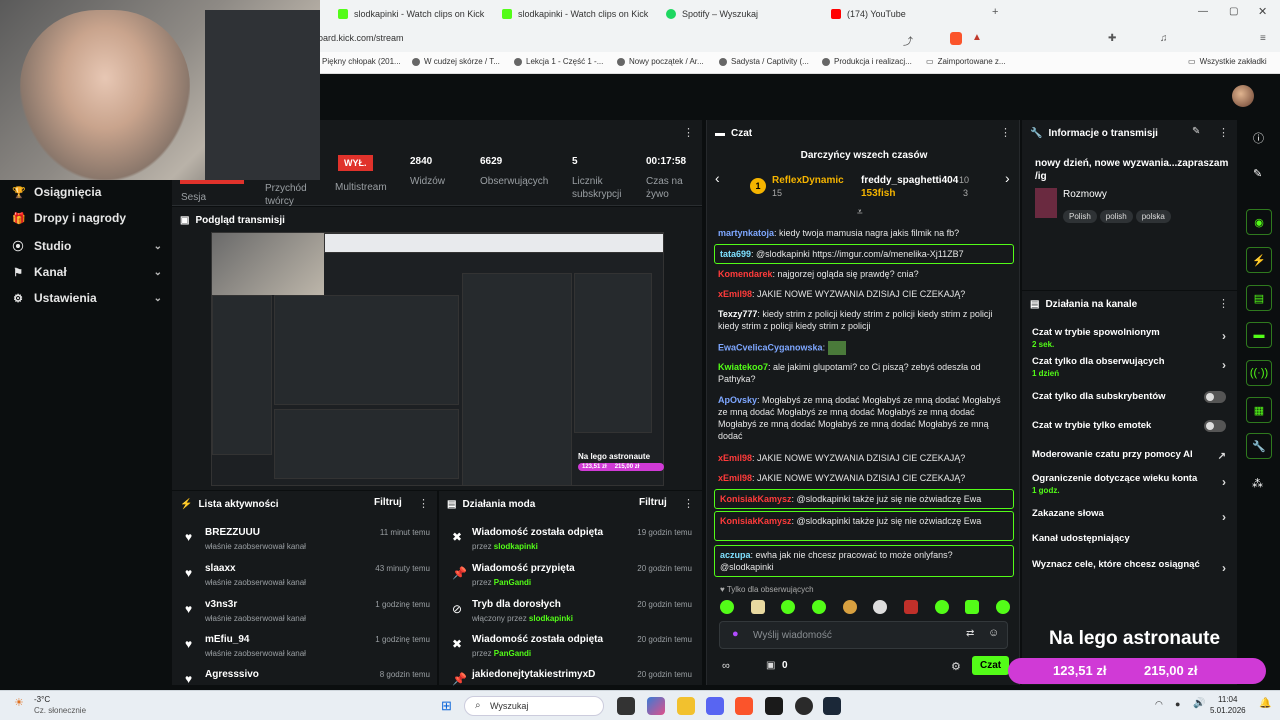 The image size is (1280, 720). What do you see at coordinates (1215, 426) in the screenshot?
I see `emote-only-toggle` at bounding box center [1215, 426].